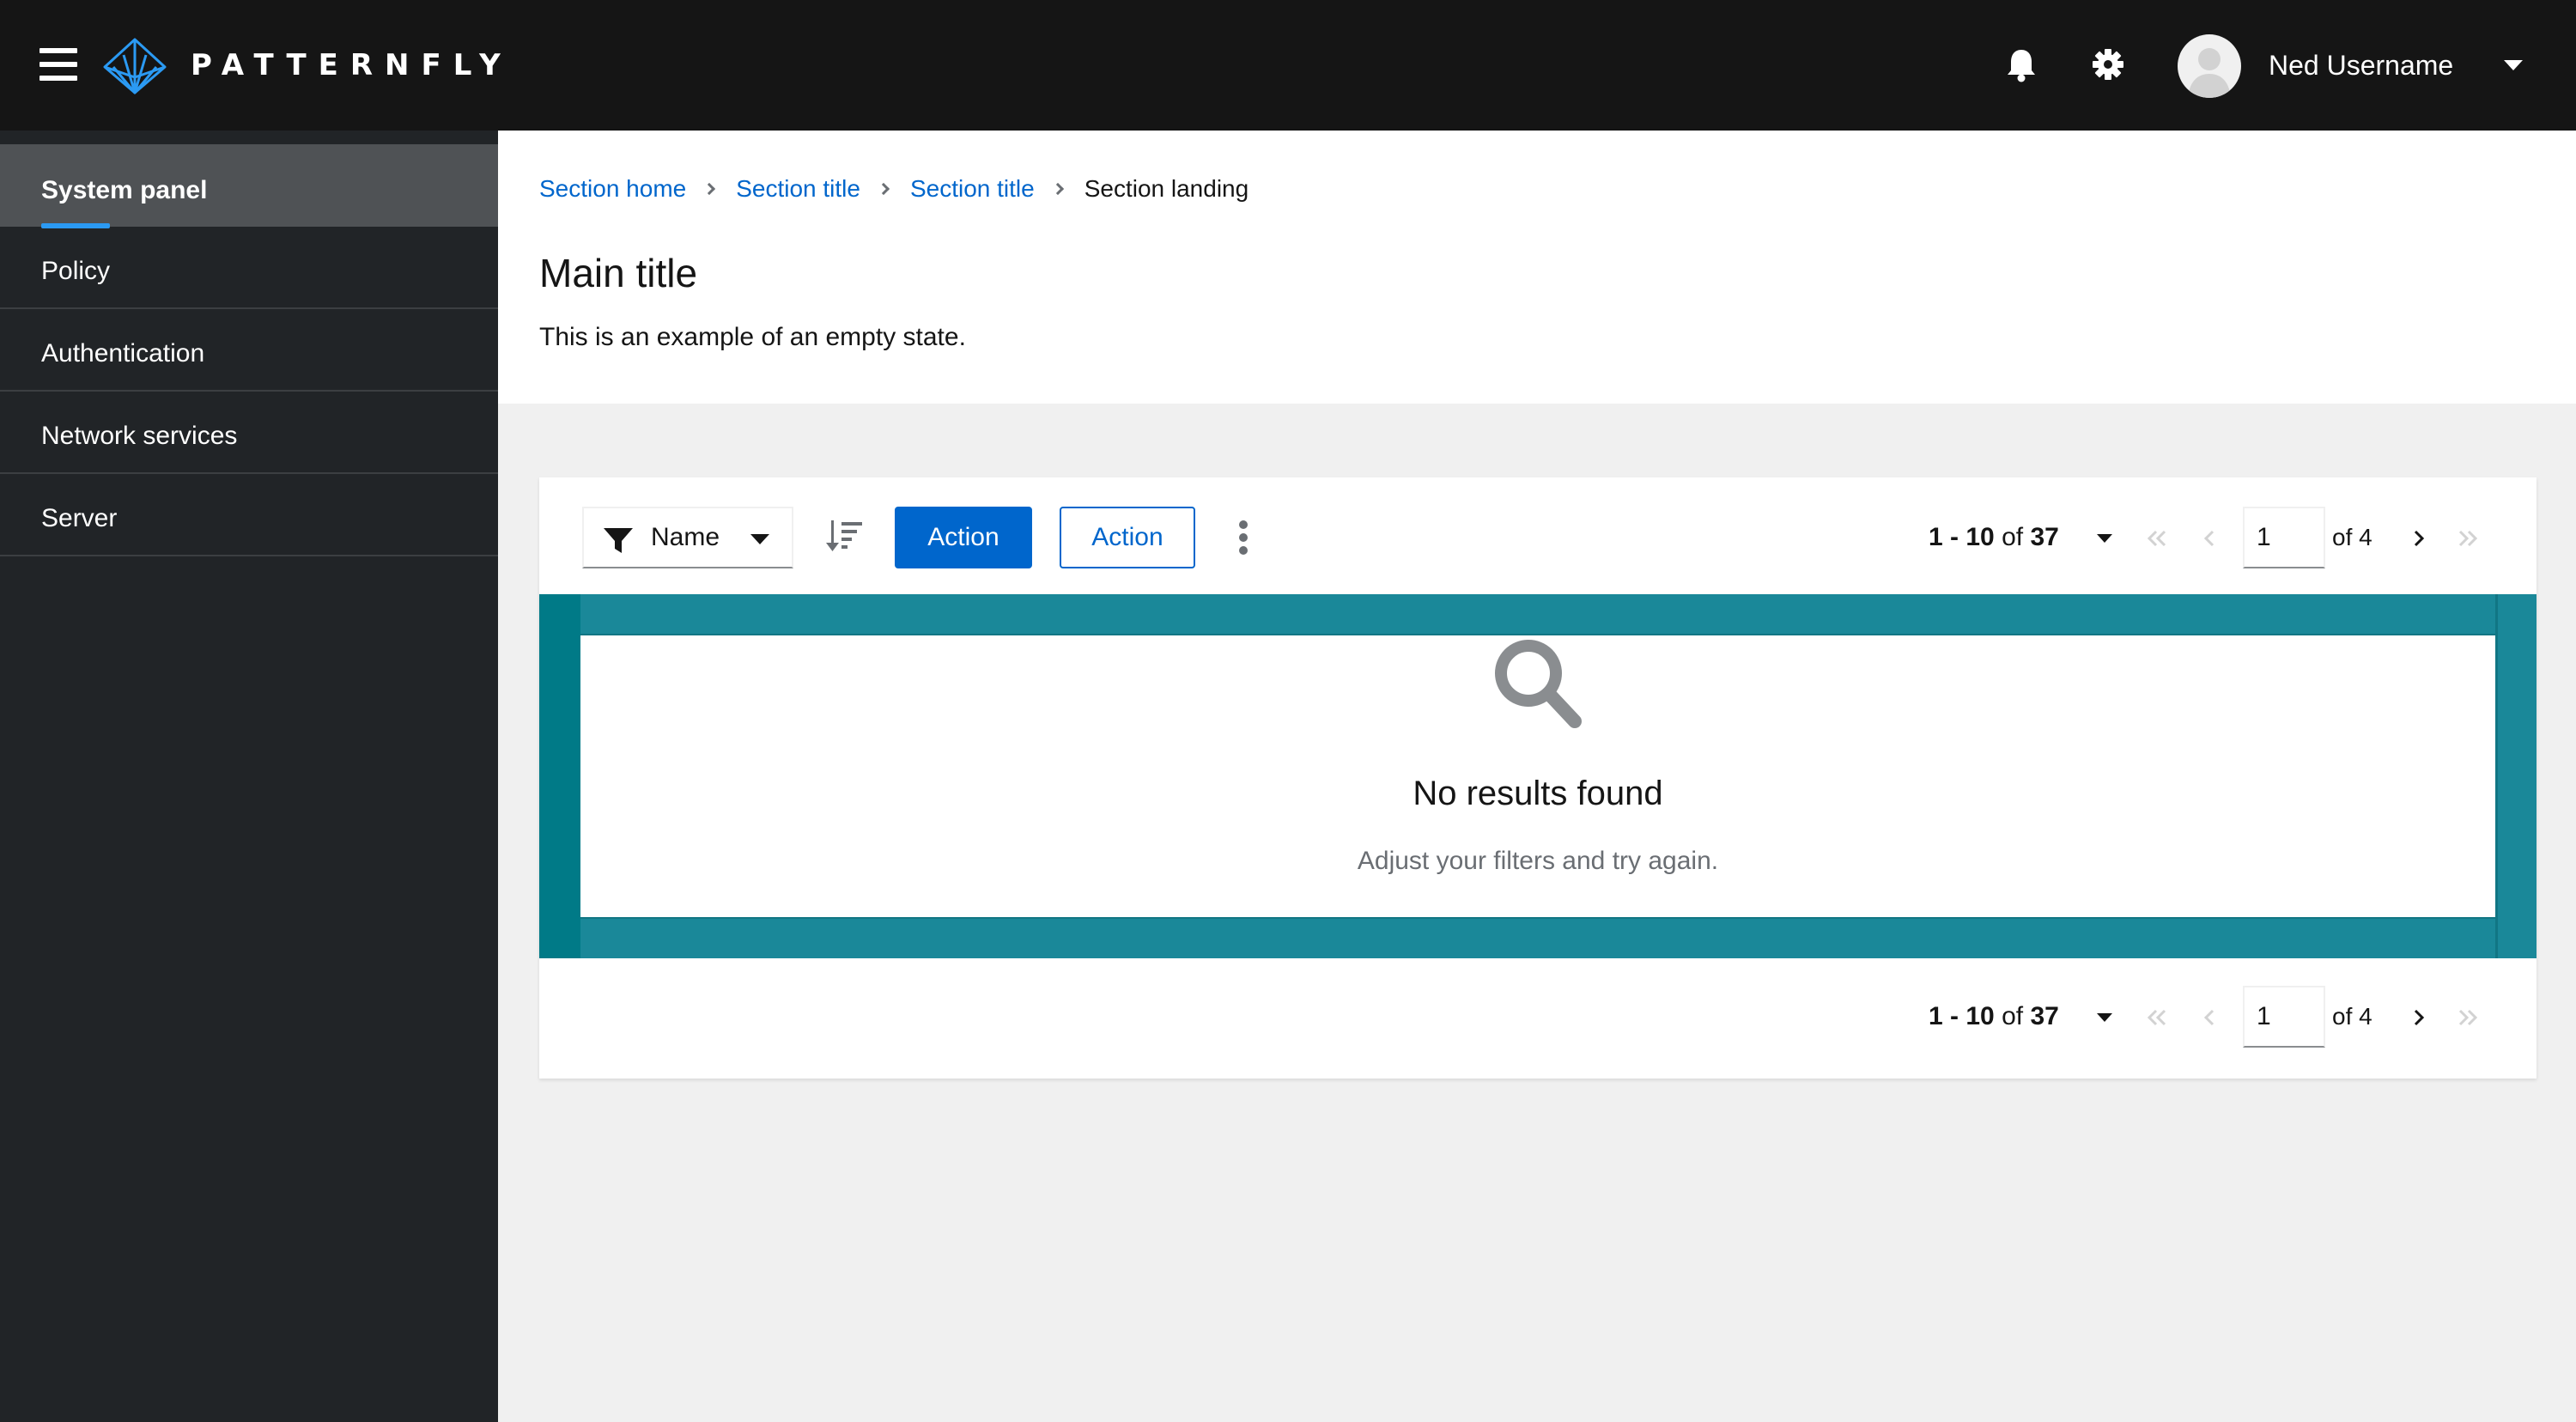  I want to click on highlight-bottom, so click(1537, 937).